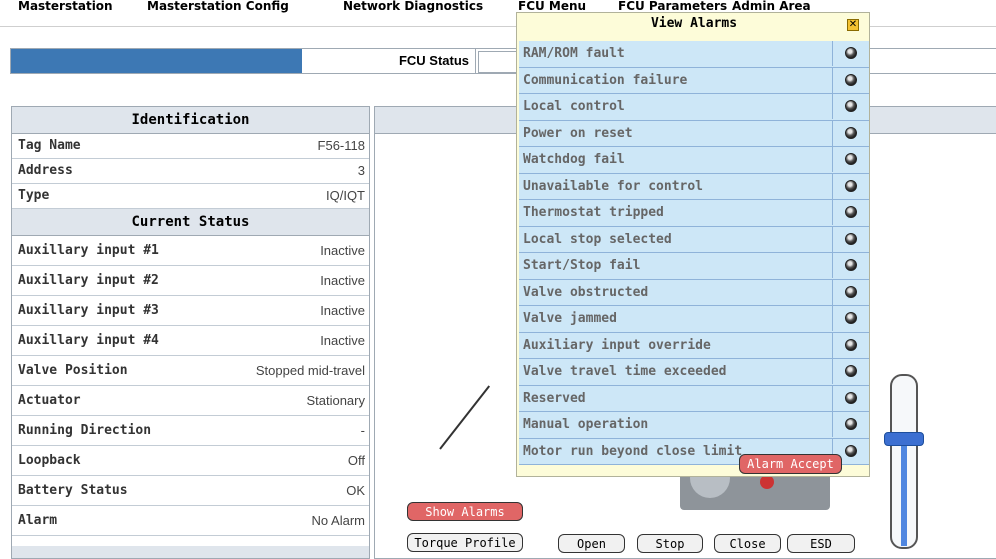 The height and width of the screenshot is (559, 996). Describe the element at coordinates (310, 370) in the screenshot. I see `status-value: Stopped mid-travel` at that location.